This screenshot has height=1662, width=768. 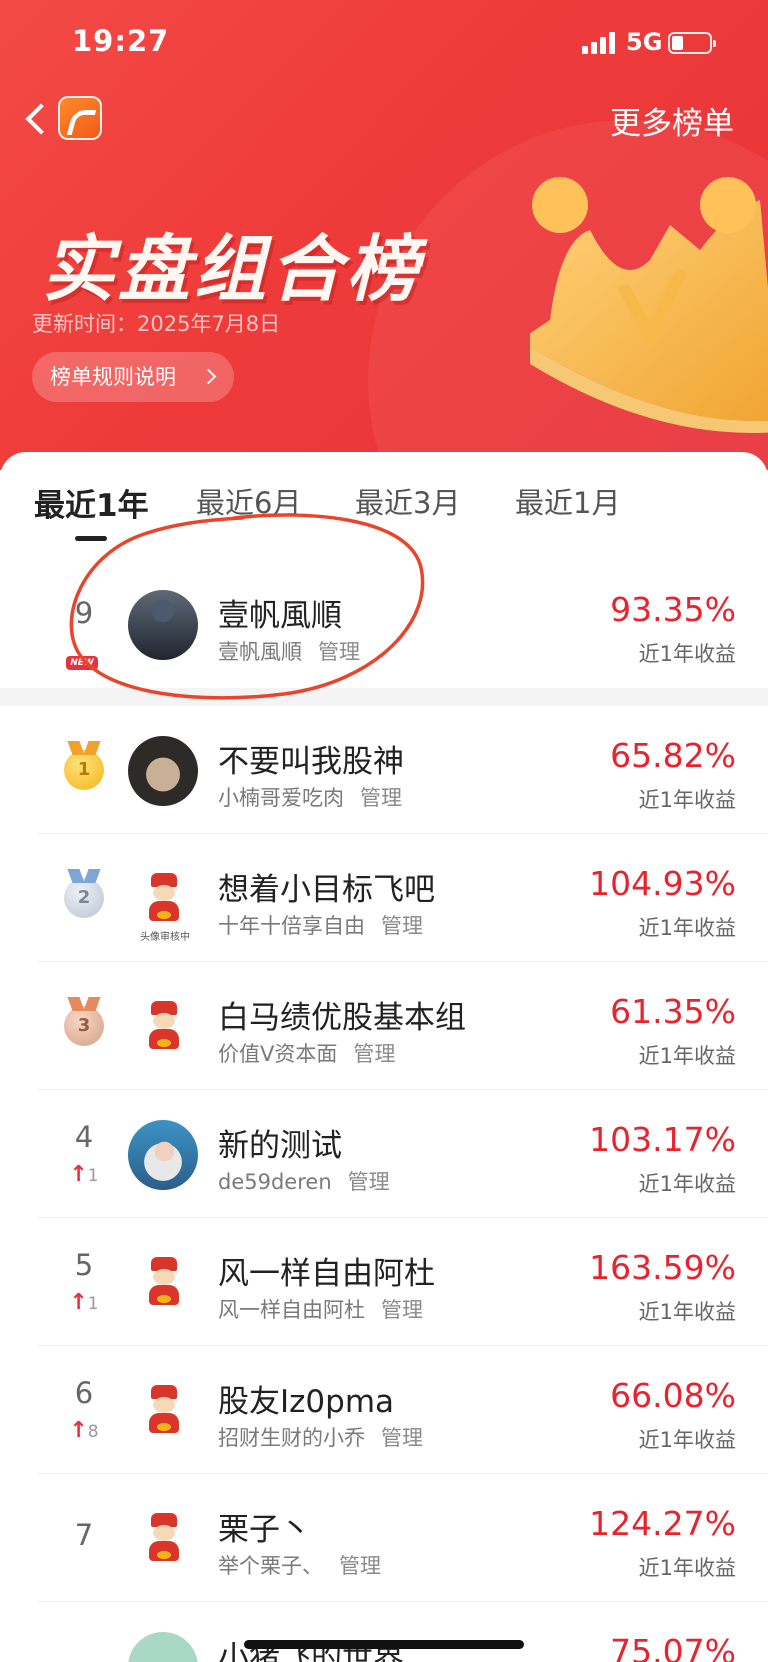 What do you see at coordinates (306, 1402) in the screenshot?
I see `portfolio-name: 股友Iz0pma` at bounding box center [306, 1402].